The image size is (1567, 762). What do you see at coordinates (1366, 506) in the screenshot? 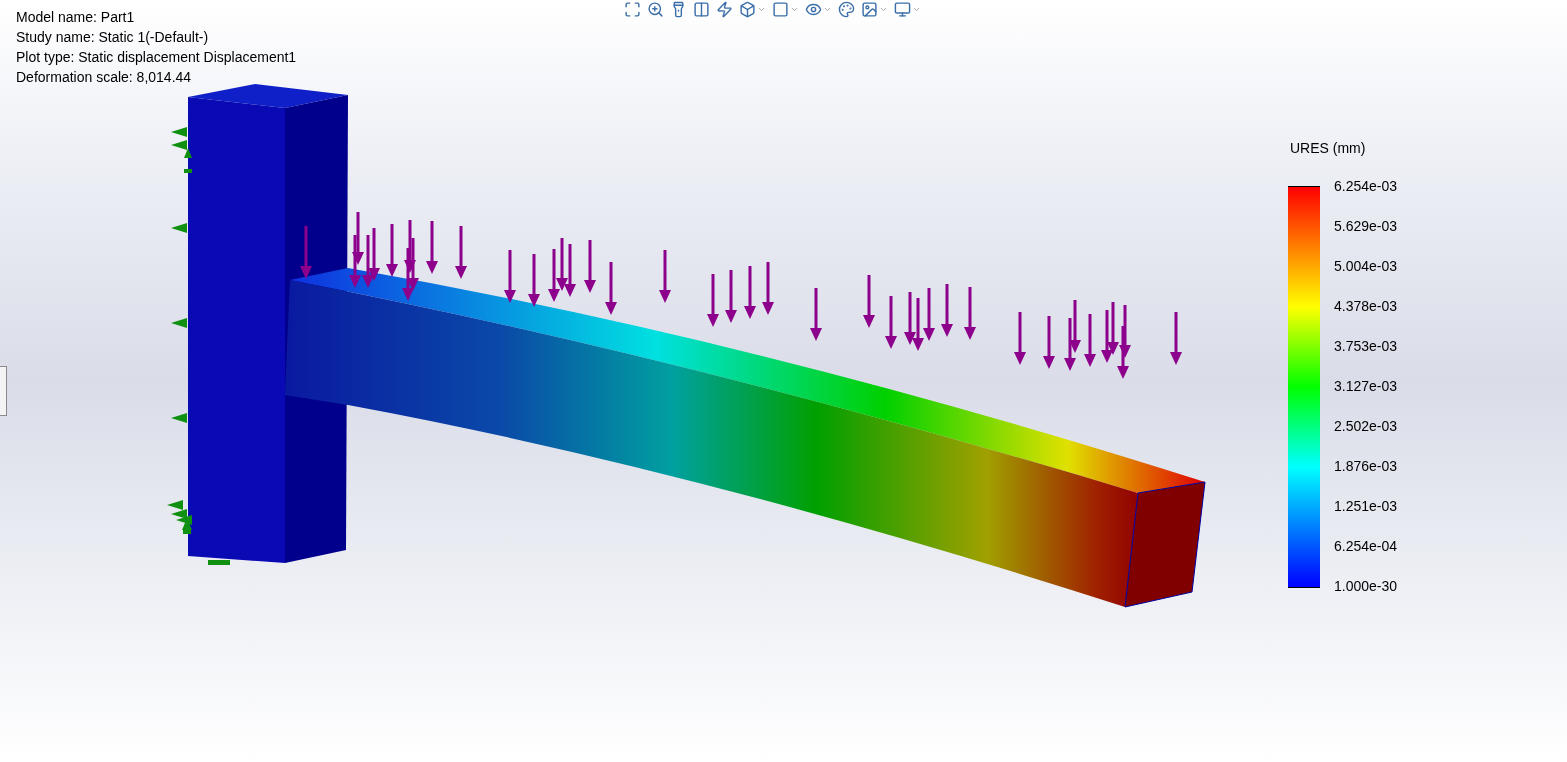
I see `legend-value: 1.251e-03` at bounding box center [1366, 506].